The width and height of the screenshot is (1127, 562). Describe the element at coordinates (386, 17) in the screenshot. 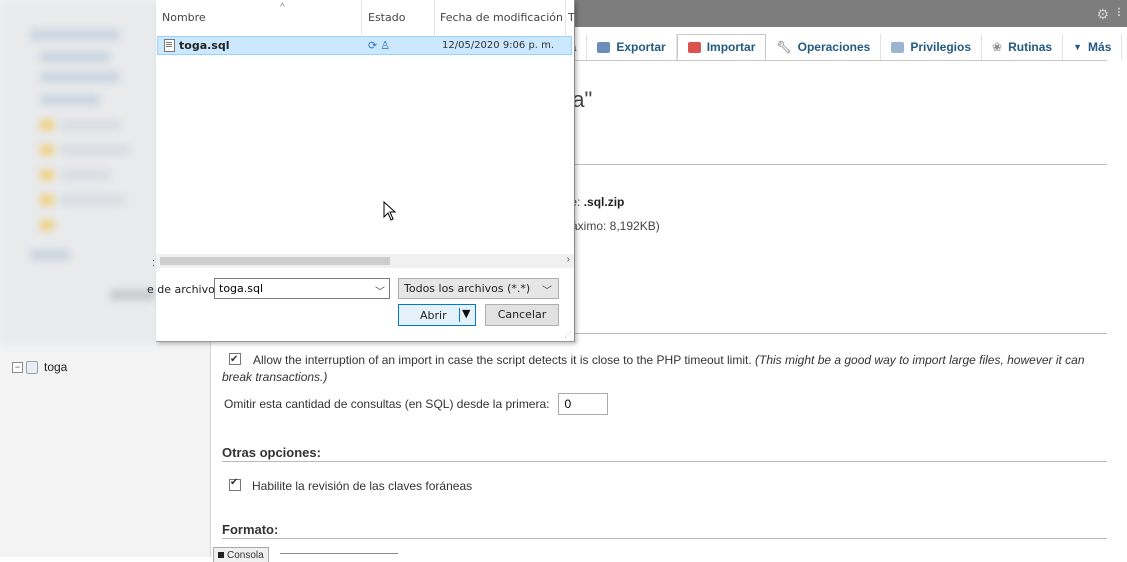

I see `column-status: Estado` at that location.